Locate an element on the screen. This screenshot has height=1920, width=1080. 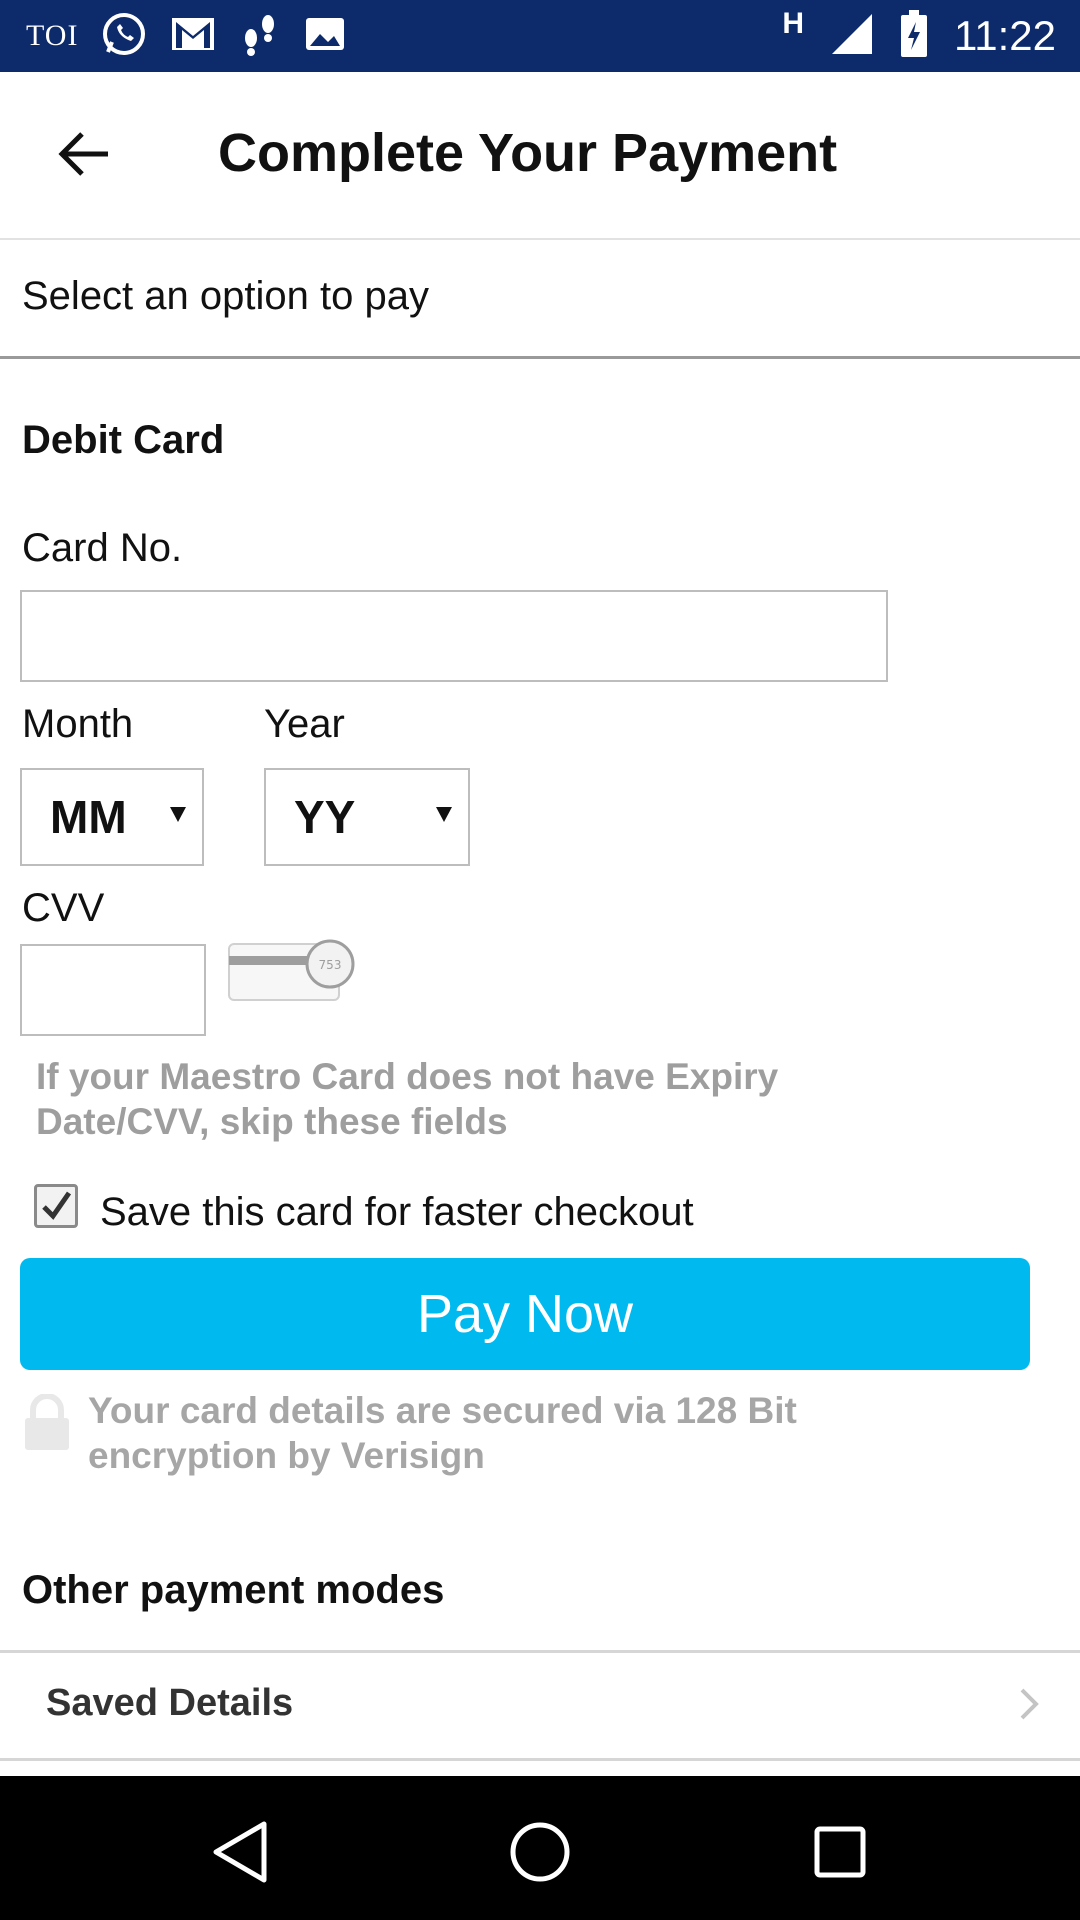
year-label: Year is located at coordinates (304, 724).